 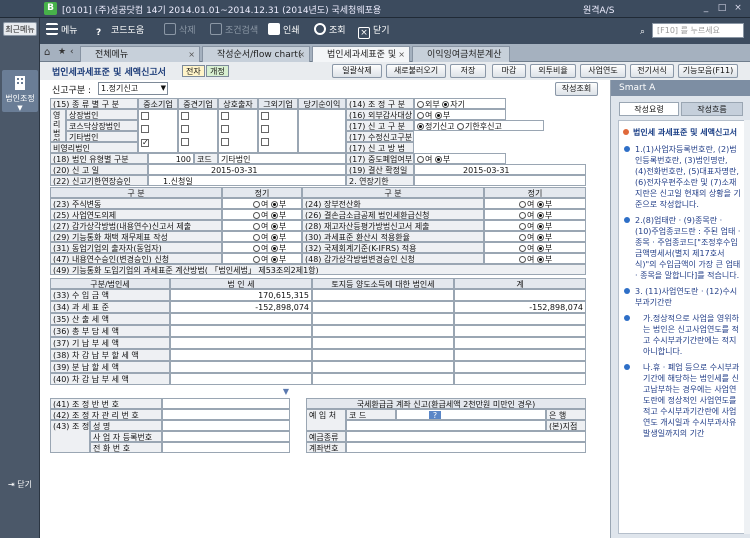 I want to click on tax-row-corp: 170,615,315, so click(x=241, y=295).